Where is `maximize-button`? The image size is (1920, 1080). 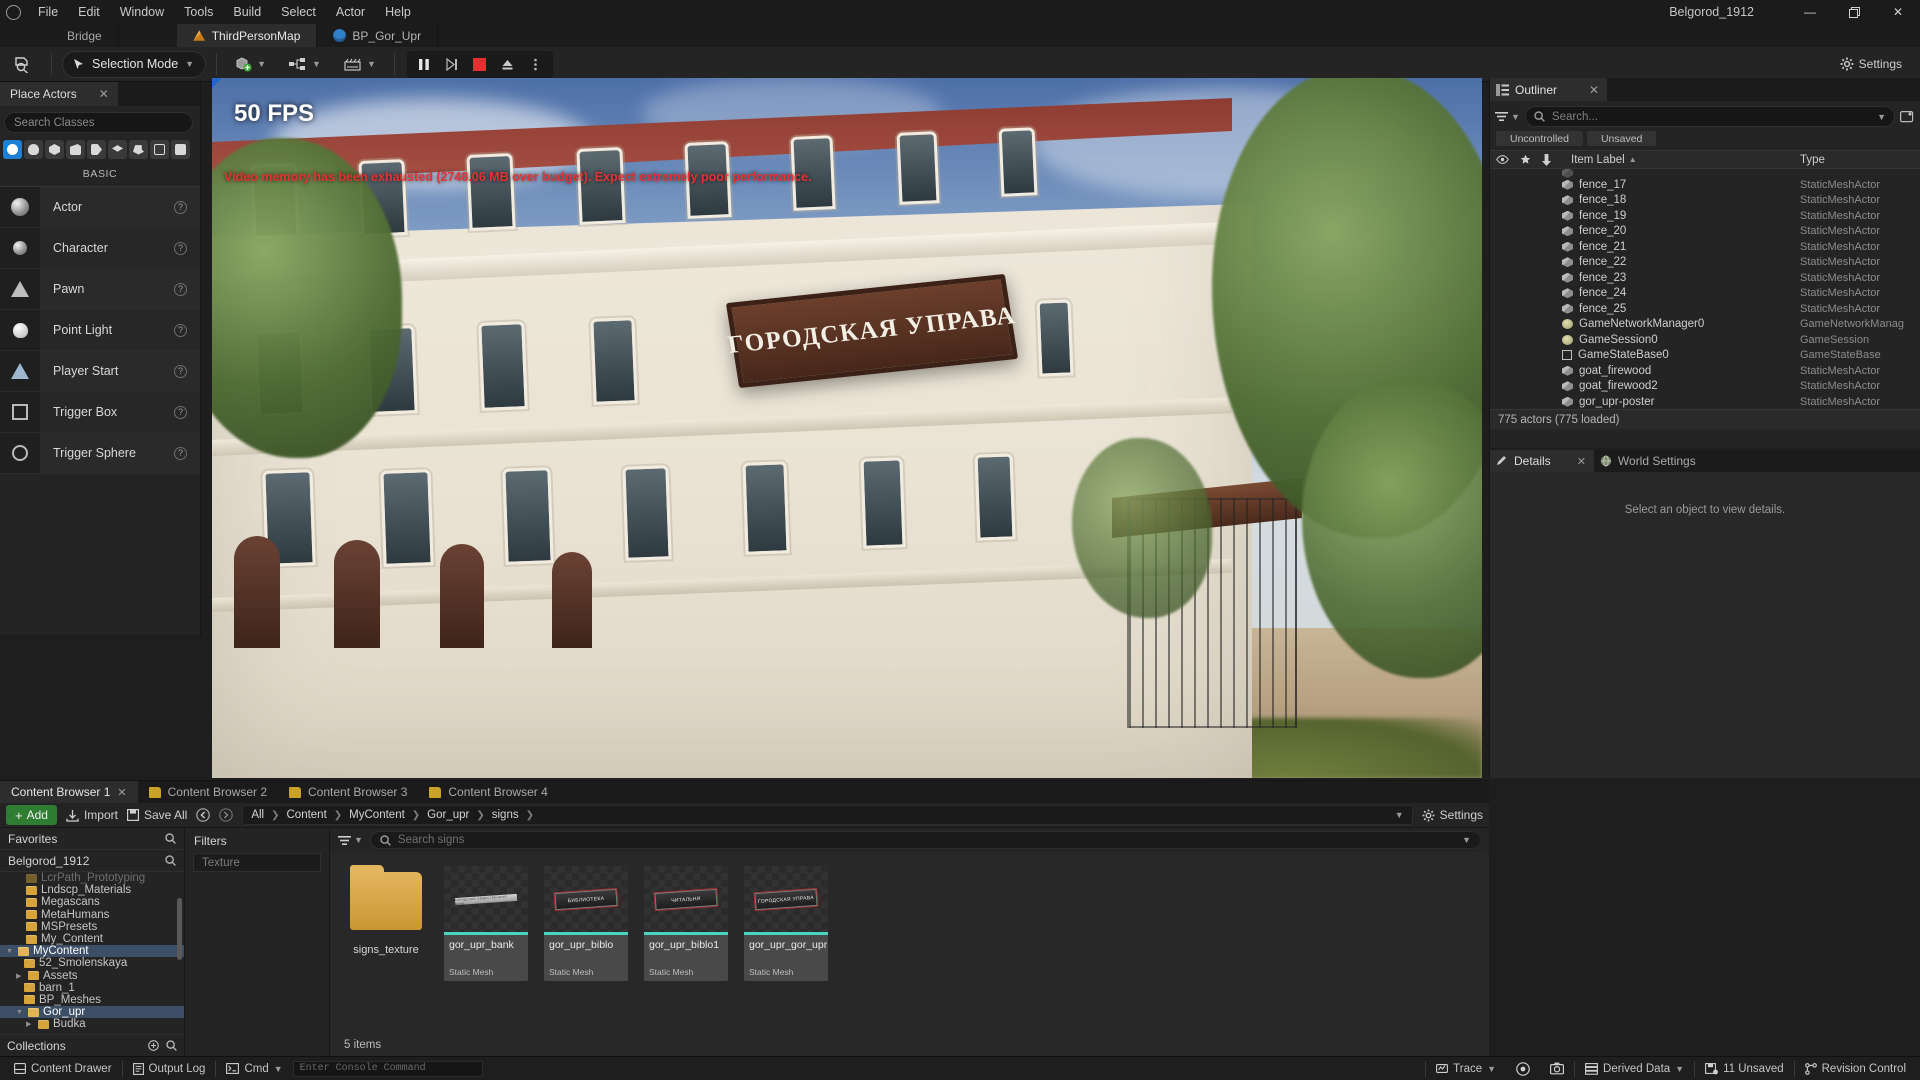
maximize-button is located at coordinates (1854, 12).